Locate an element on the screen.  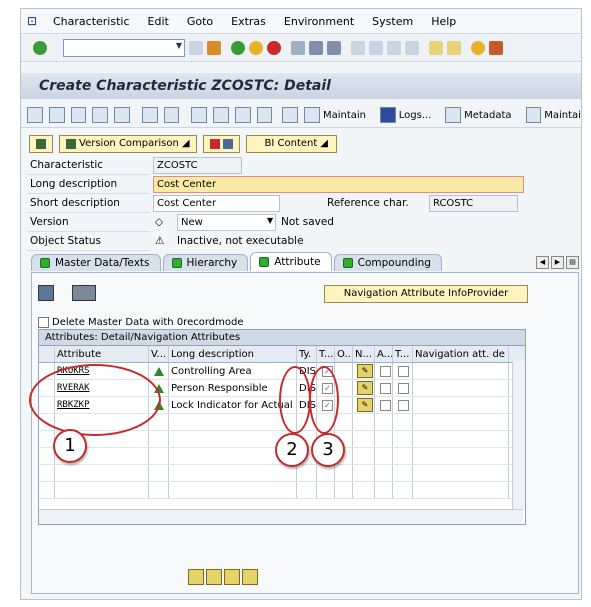
maintain-2-icon is located at coordinates (533, 115).